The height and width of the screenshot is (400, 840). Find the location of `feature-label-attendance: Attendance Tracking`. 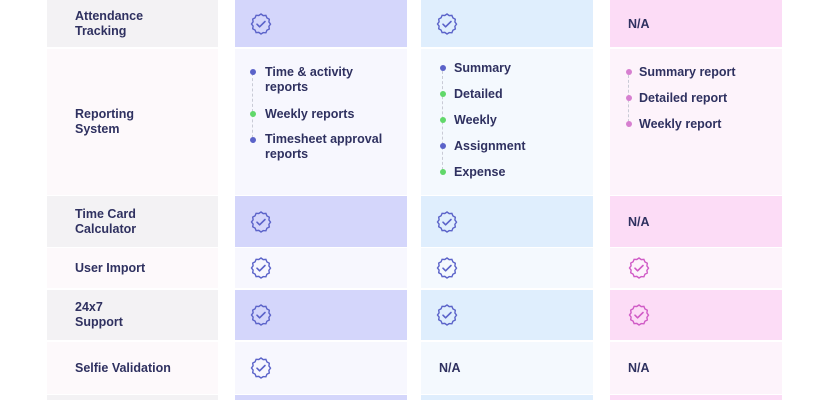

feature-label-attendance: Attendance Tracking is located at coordinates (132, 23).